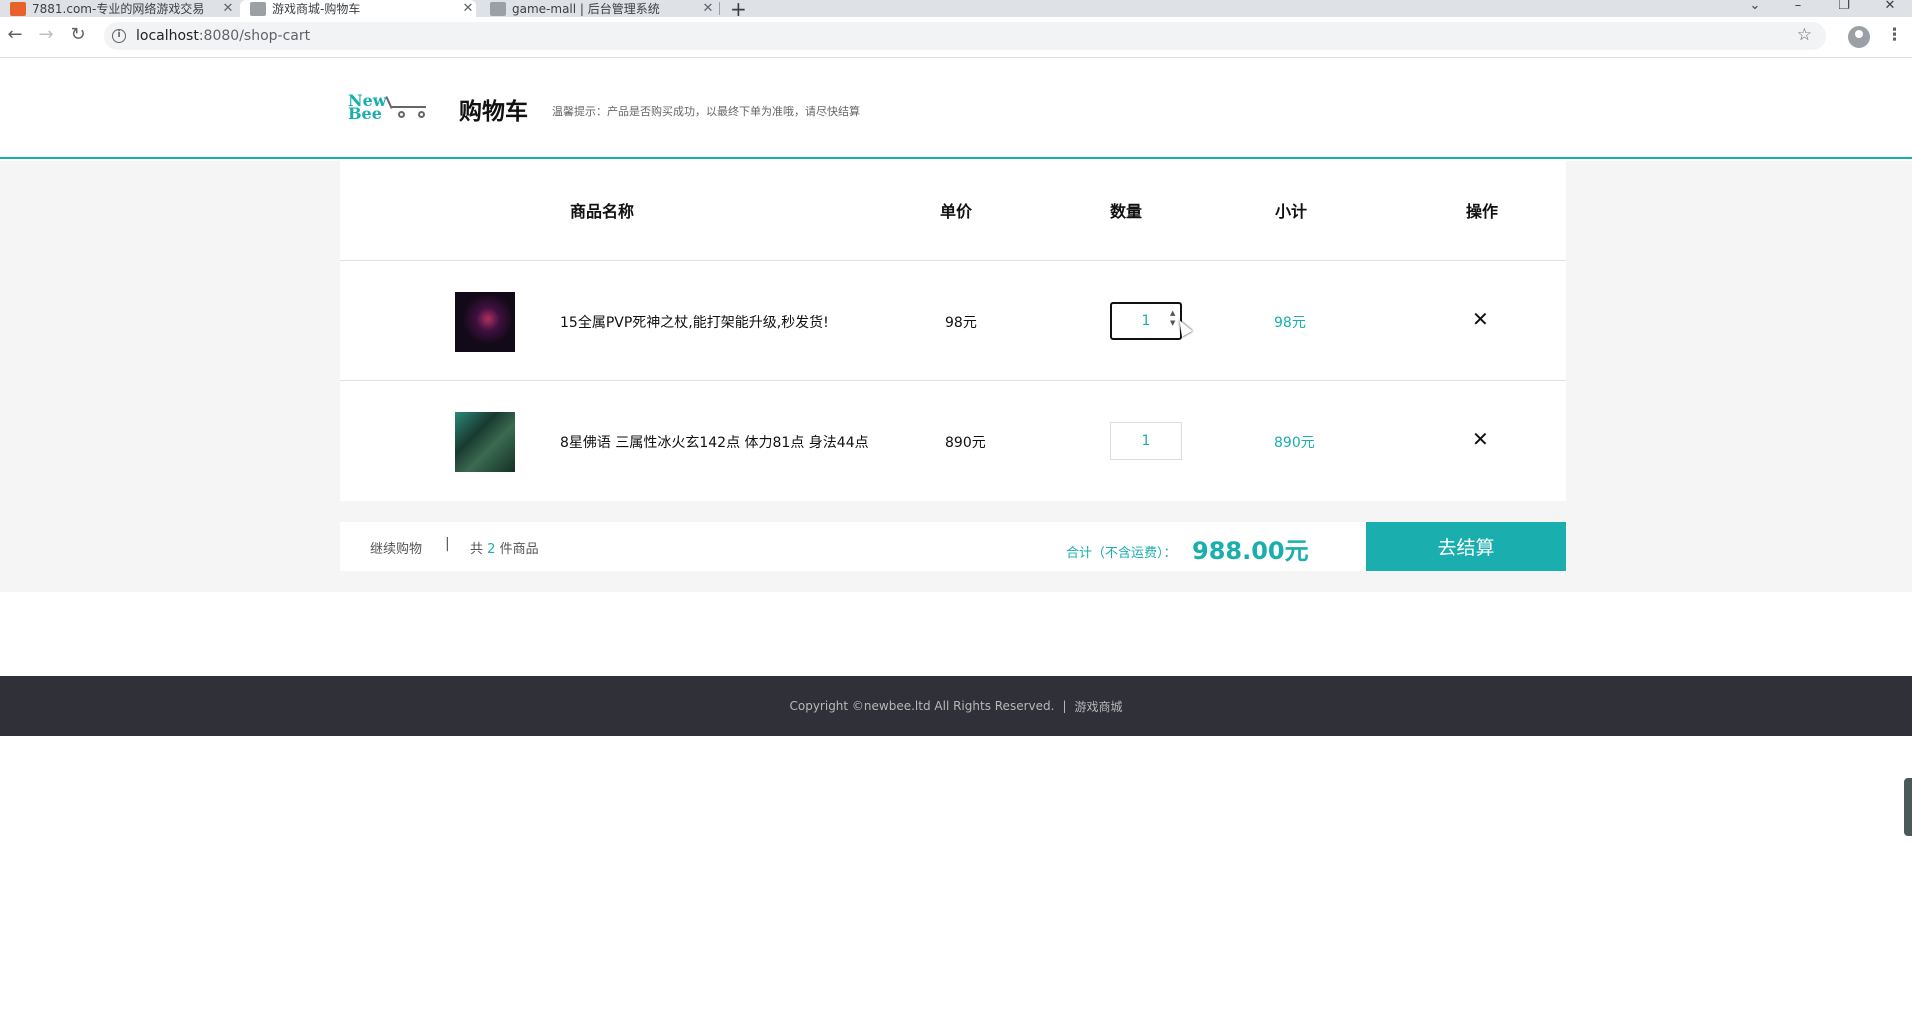  Describe the element at coordinates (1890, 6) in the screenshot. I see `window-close-icon: ✕` at that location.